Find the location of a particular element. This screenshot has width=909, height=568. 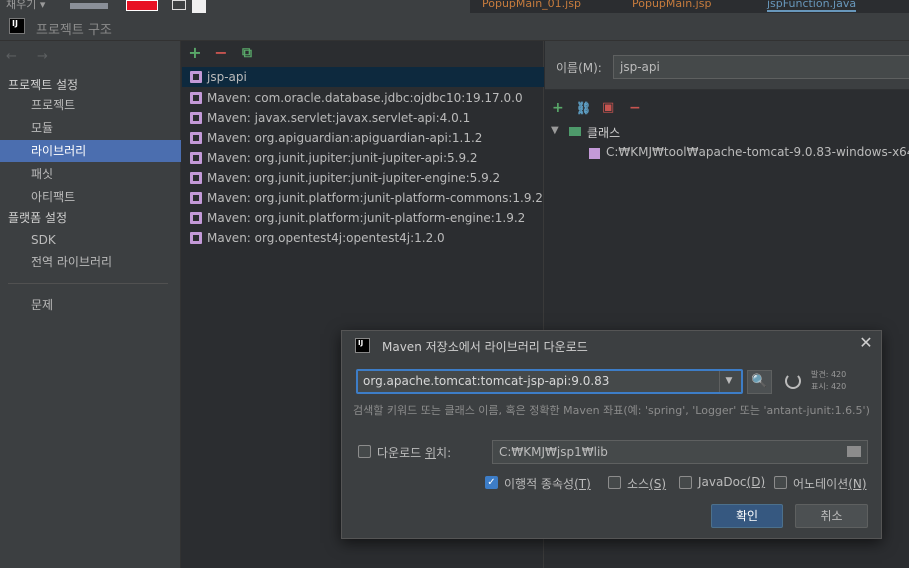

search-button: 🔍 is located at coordinates (759, 382).